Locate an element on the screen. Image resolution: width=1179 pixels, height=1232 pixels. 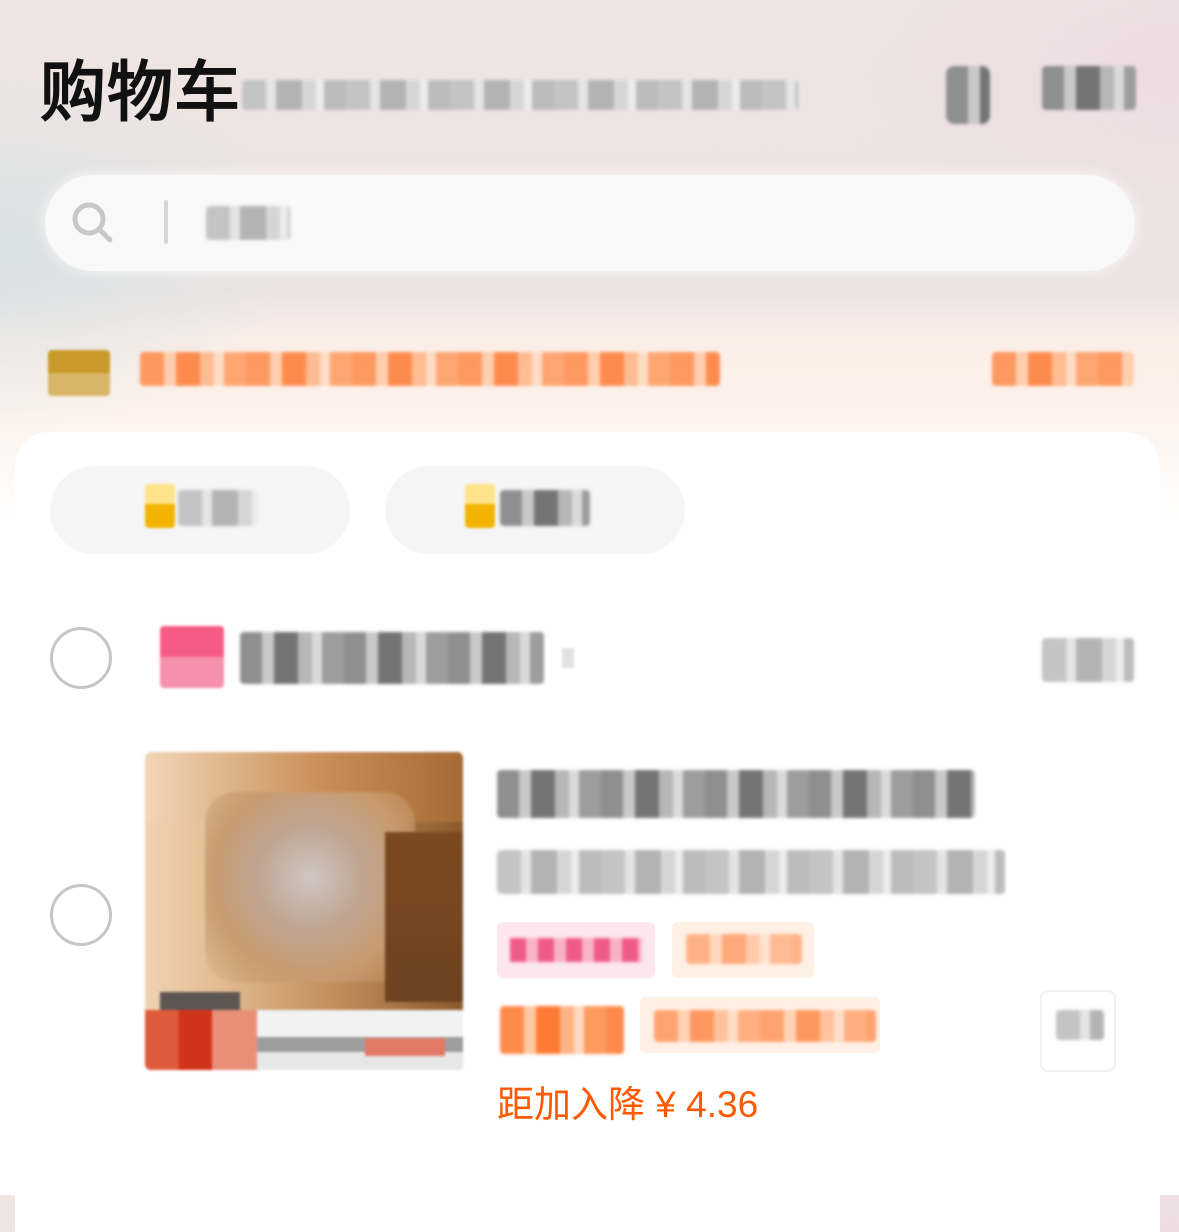
search-icon is located at coordinates (92, 222).